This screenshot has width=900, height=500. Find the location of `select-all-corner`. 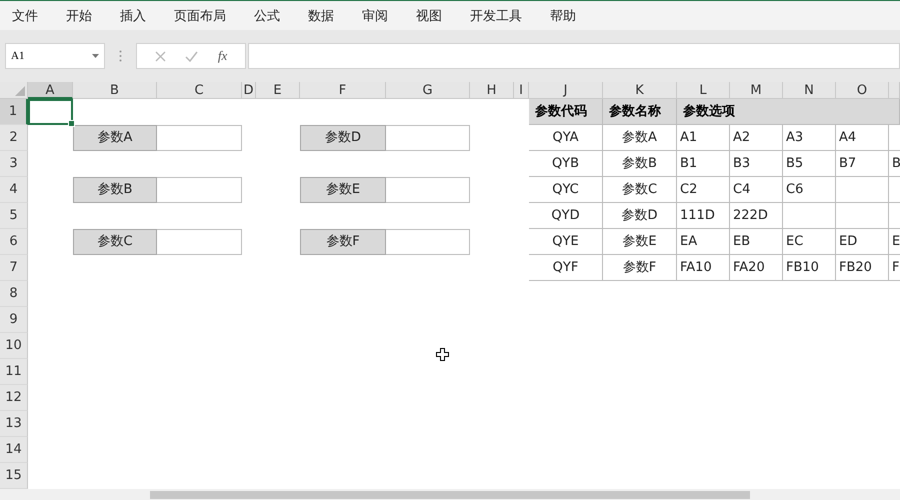

select-all-corner is located at coordinates (14, 90).